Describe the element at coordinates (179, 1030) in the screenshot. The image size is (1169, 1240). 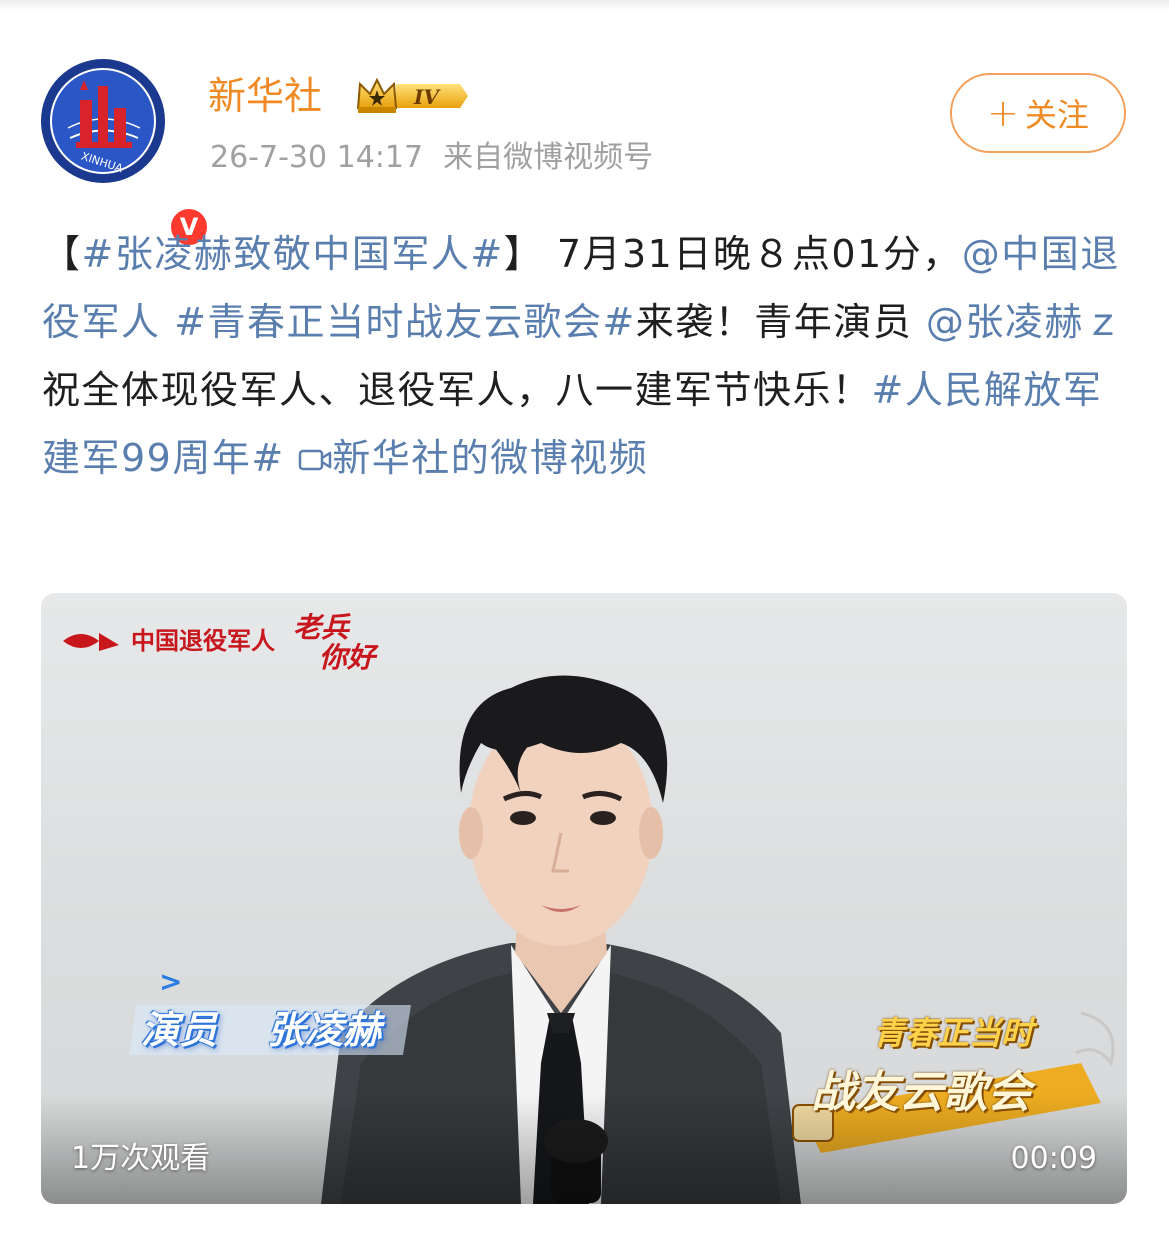
I see `caption-role: 演员` at that location.